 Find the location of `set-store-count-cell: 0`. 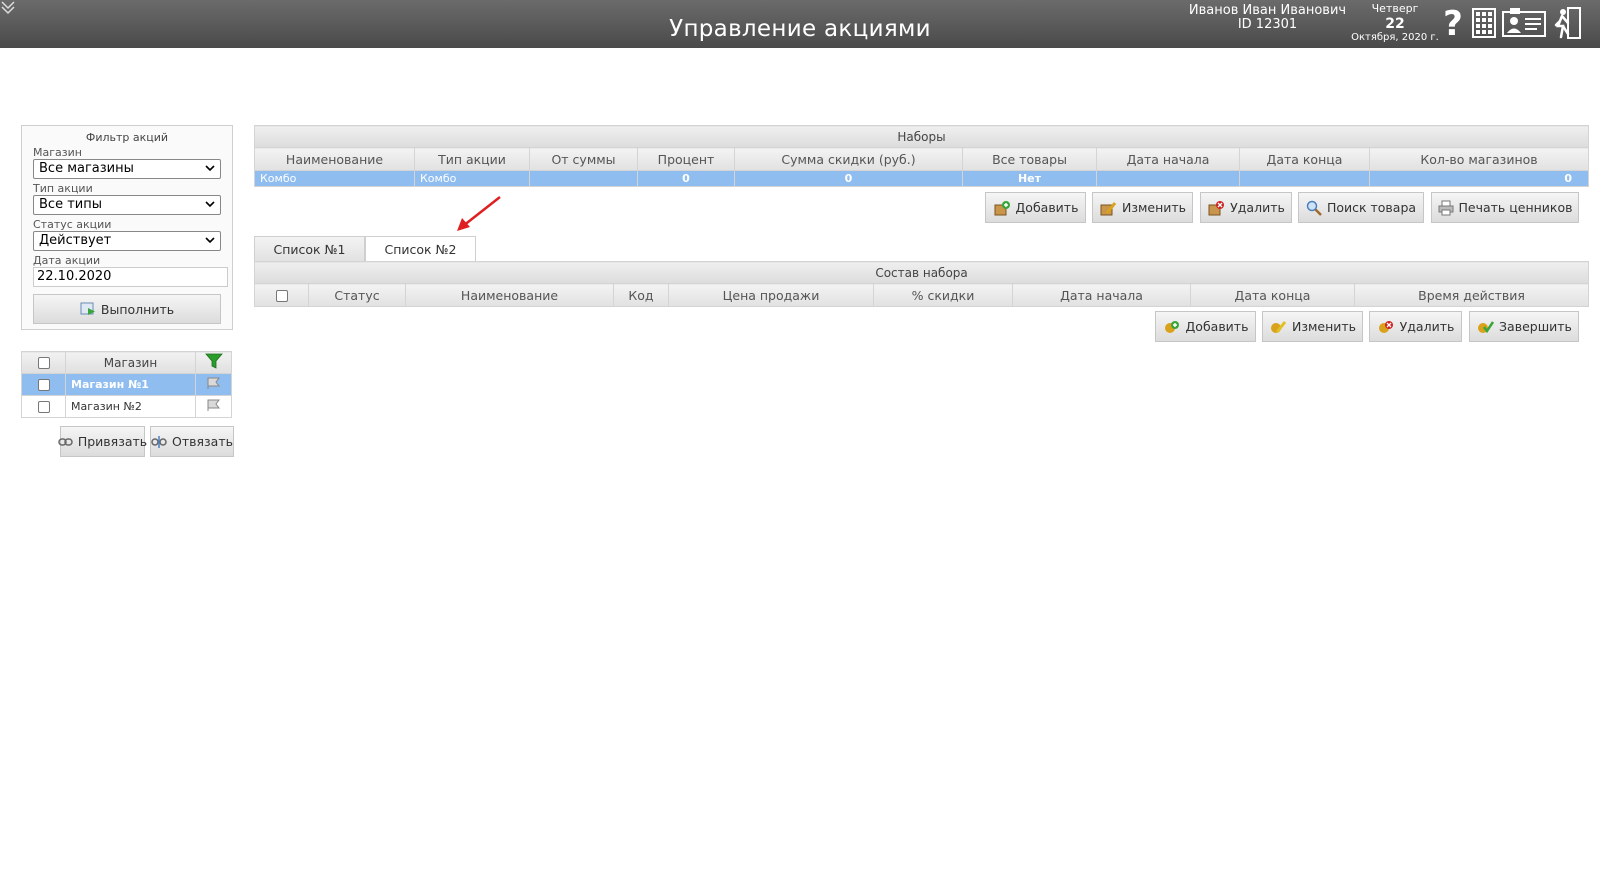

set-store-count-cell: 0 is located at coordinates (1479, 178).